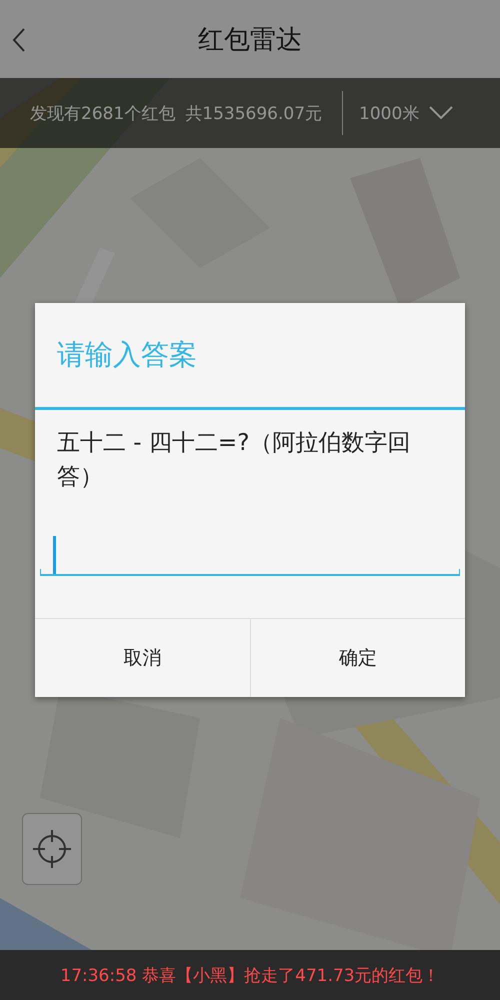  What do you see at coordinates (103, 113) in the screenshot?
I see `redpacket-count: 发现有2681个红包` at bounding box center [103, 113].